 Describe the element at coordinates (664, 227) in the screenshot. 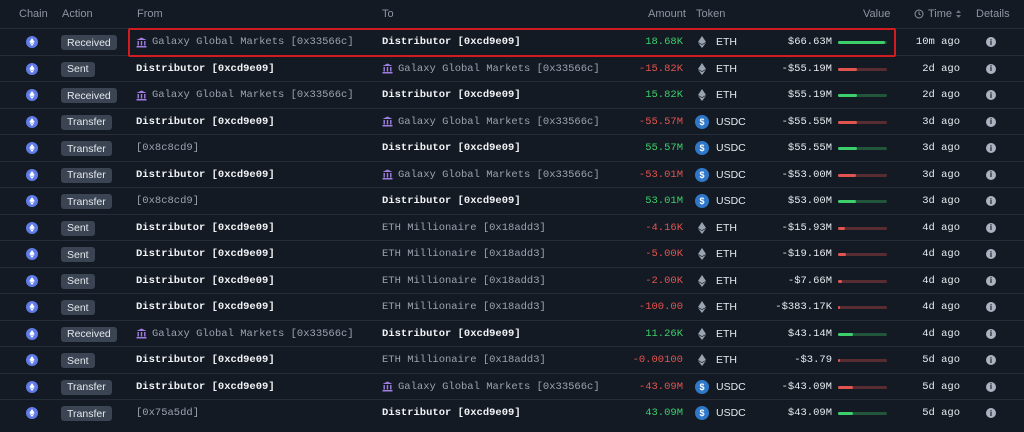

I see `amount: -4.16K` at that location.